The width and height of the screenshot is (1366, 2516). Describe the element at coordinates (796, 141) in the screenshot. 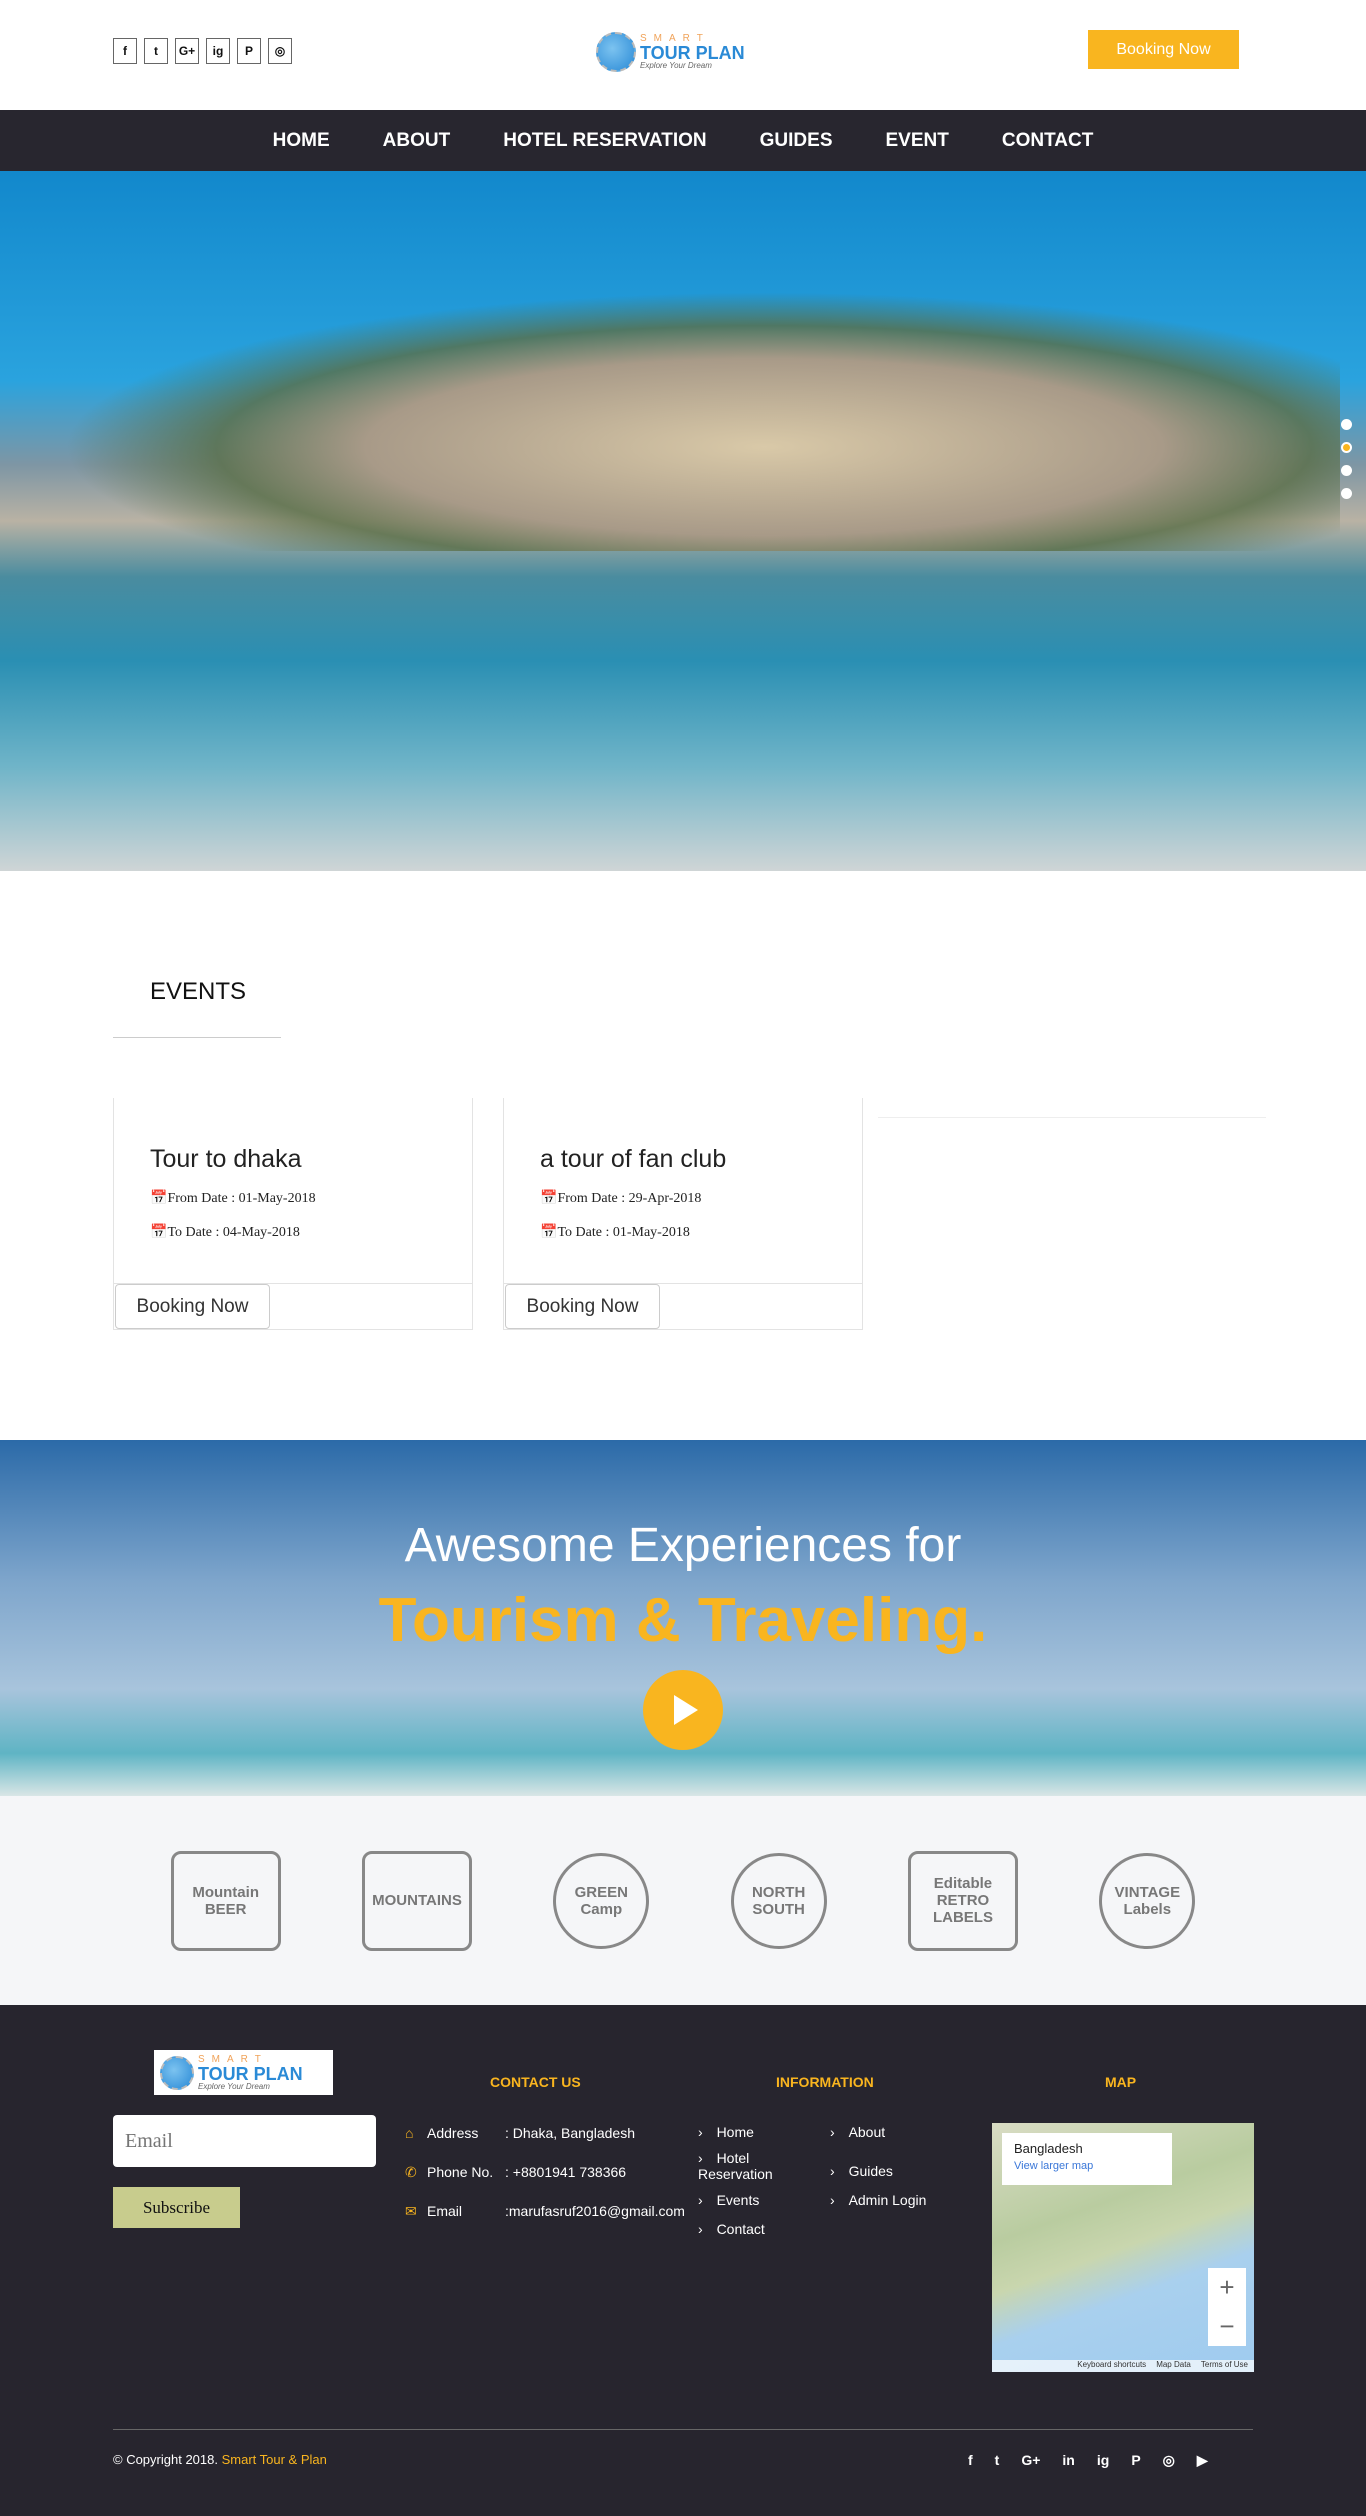

I see `nav-guides: GUIDES` at that location.